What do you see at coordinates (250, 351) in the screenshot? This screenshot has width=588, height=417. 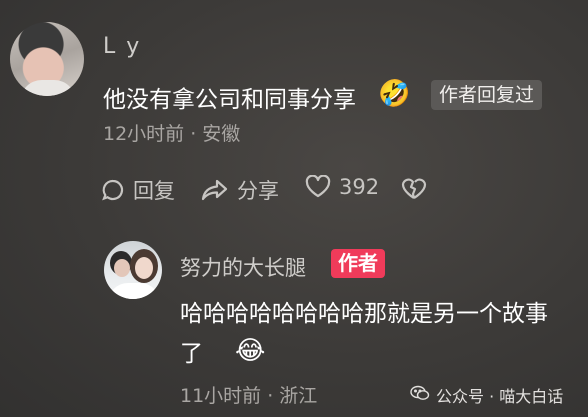 I see `tears-of-joy-emoji-icon: 😂` at bounding box center [250, 351].